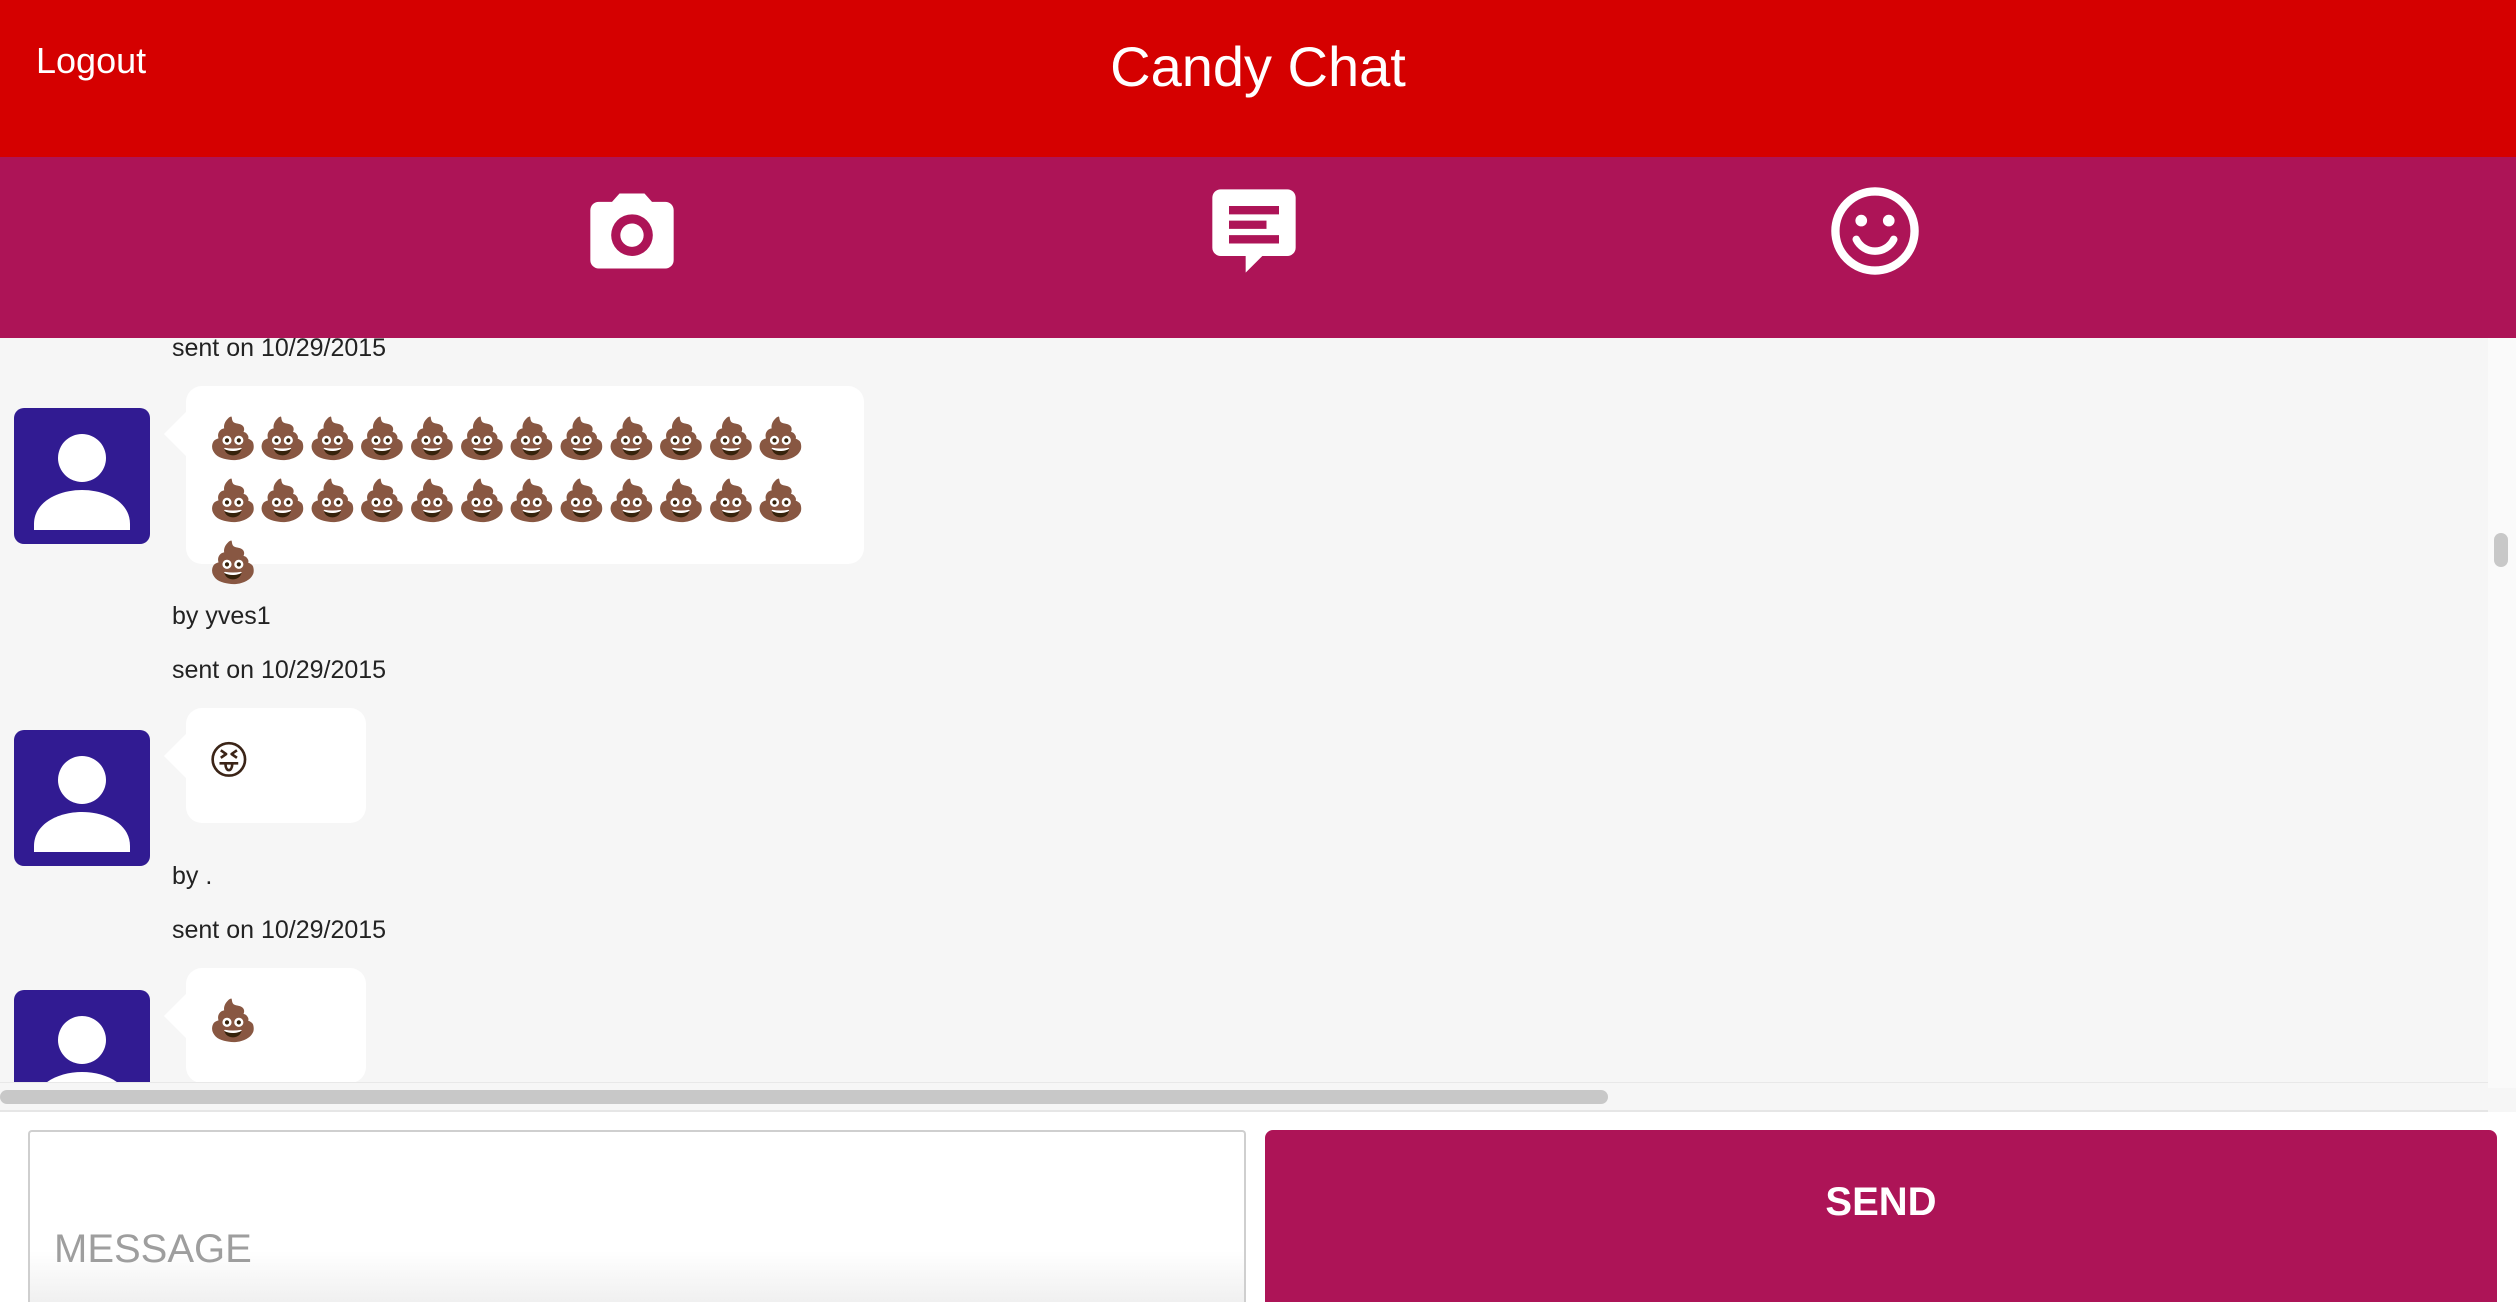 This screenshot has height=1302, width=2516. I want to click on page-title: Candy Chat, so click(1258, 66).